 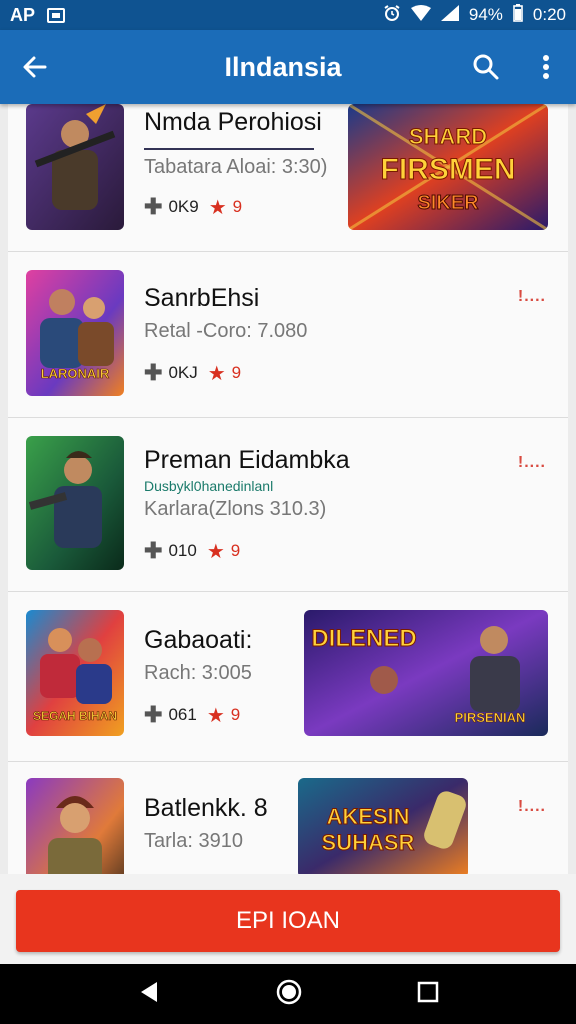 I want to click on more-vert-icon, so click(x=546, y=67).